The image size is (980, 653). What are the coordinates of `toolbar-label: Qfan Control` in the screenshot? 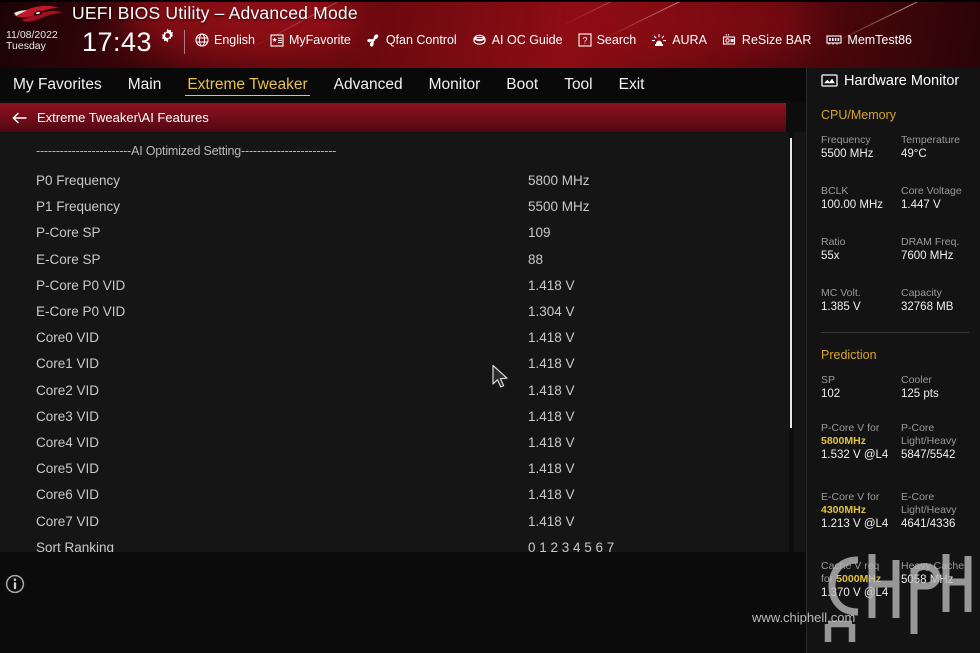 It's located at (421, 40).